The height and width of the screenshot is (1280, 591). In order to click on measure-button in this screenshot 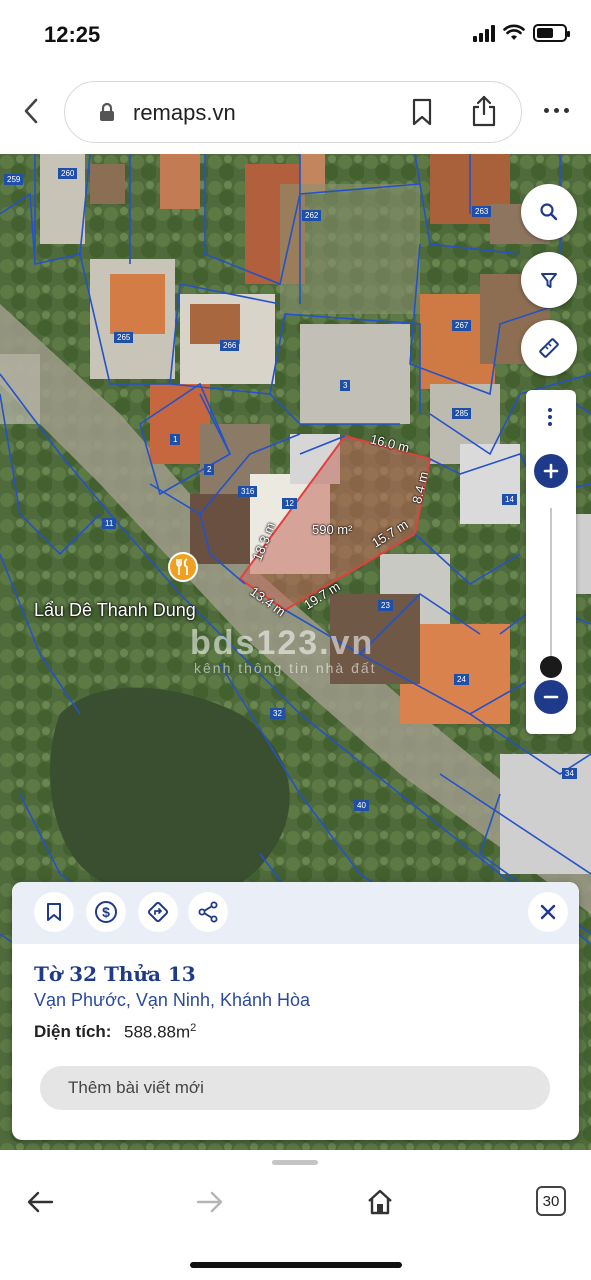, I will do `click(549, 348)`.